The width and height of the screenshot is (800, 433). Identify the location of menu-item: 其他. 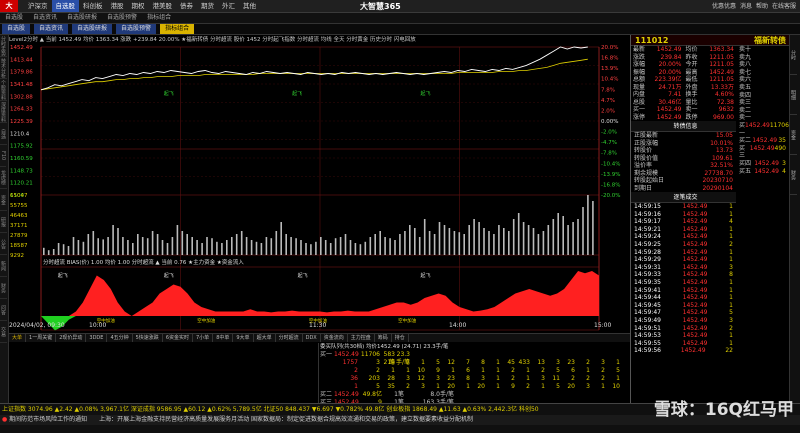
(249, 6).